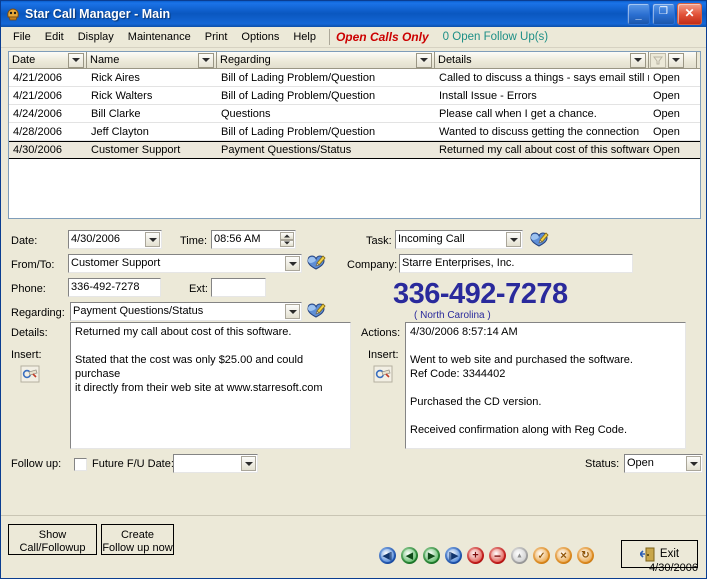  Describe the element at coordinates (518, 113) in the screenshot. I see `cell-details: Please call when I get a chance.` at that location.